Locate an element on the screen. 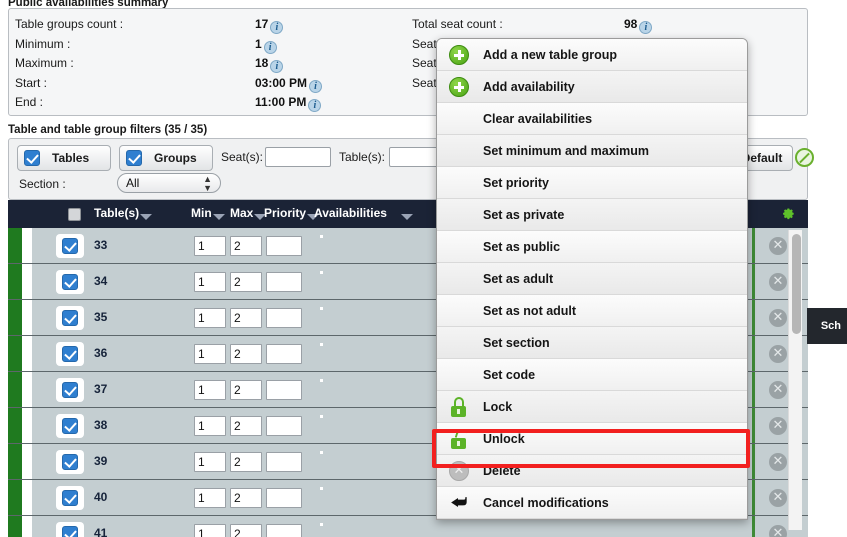 The height and width of the screenshot is (537, 847). column-header-availabilities: Availabilities is located at coordinates (363, 213).